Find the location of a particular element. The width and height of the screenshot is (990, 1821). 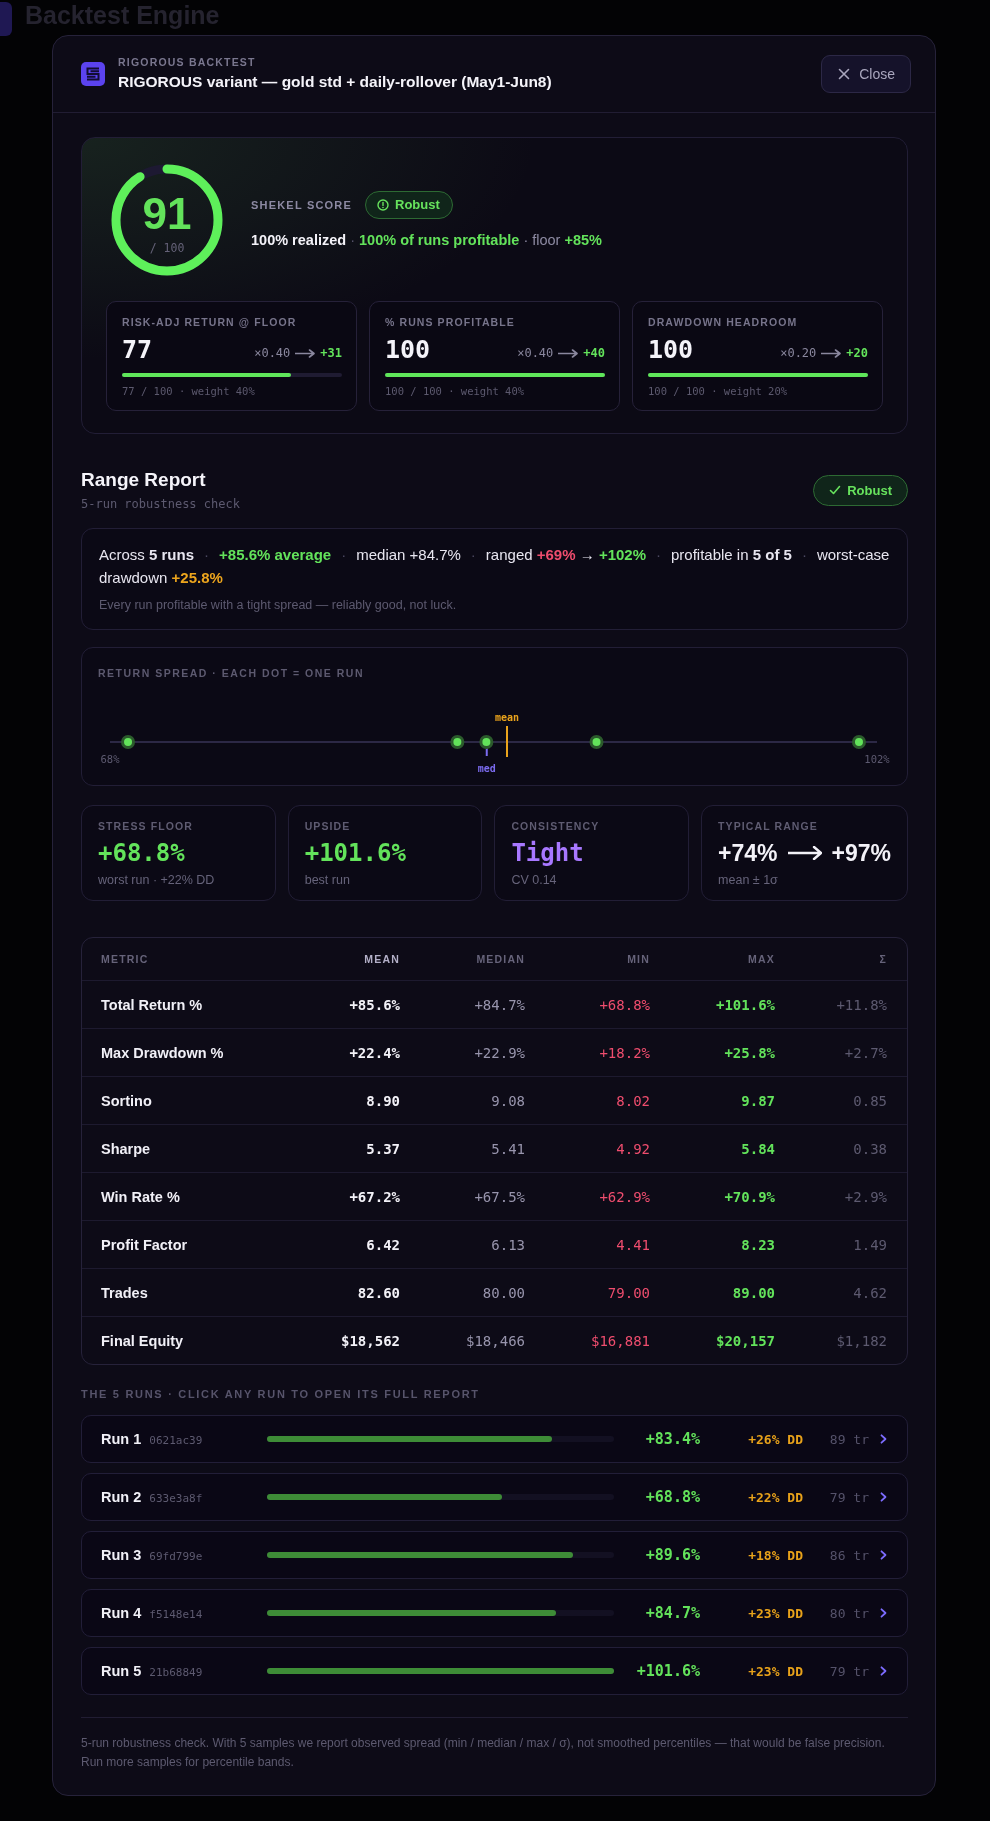

stat-caption: mean ± 1σ is located at coordinates (748, 880).